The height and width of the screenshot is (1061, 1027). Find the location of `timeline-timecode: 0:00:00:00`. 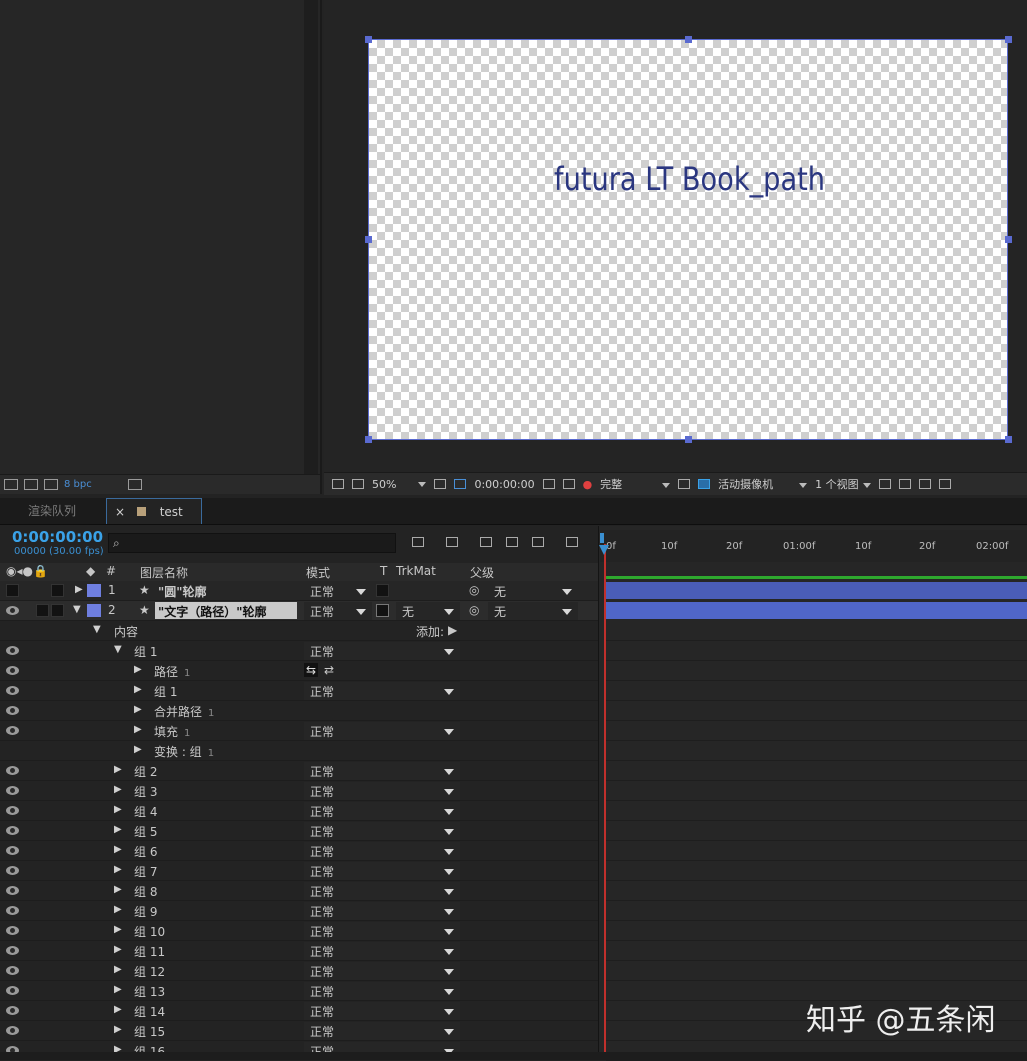

timeline-timecode: 0:00:00:00 is located at coordinates (57, 537).